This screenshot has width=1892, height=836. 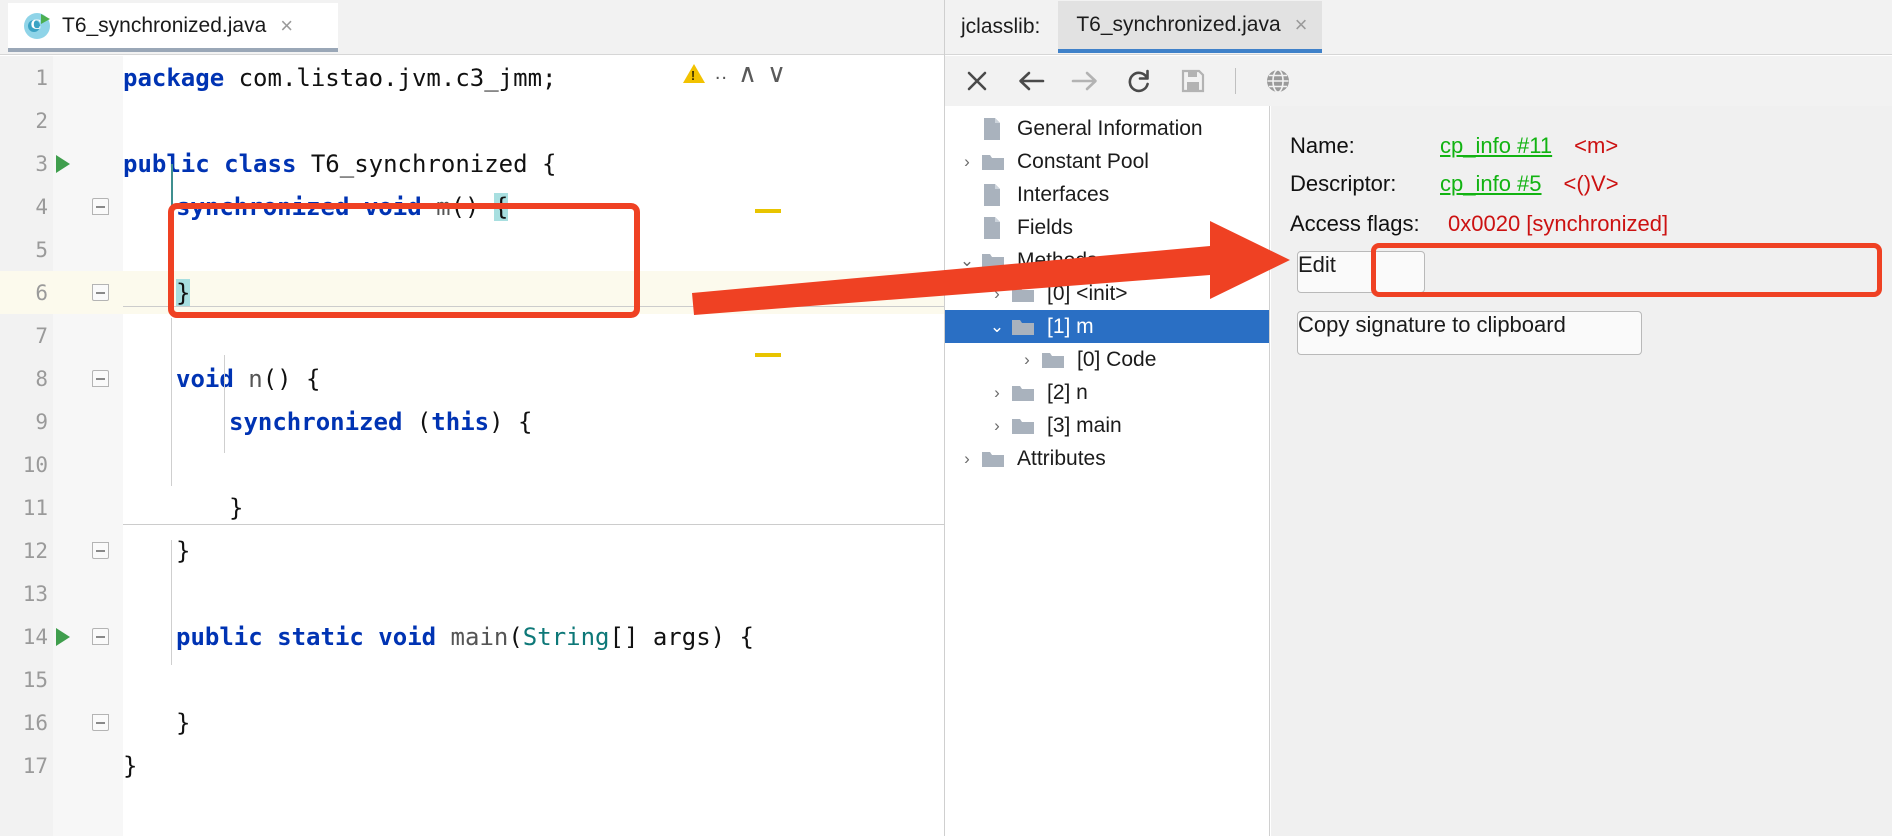 What do you see at coordinates (1558, 223) in the screenshot?
I see `access-flags-value: 0x0020 [synchronized]` at bounding box center [1558, 223].